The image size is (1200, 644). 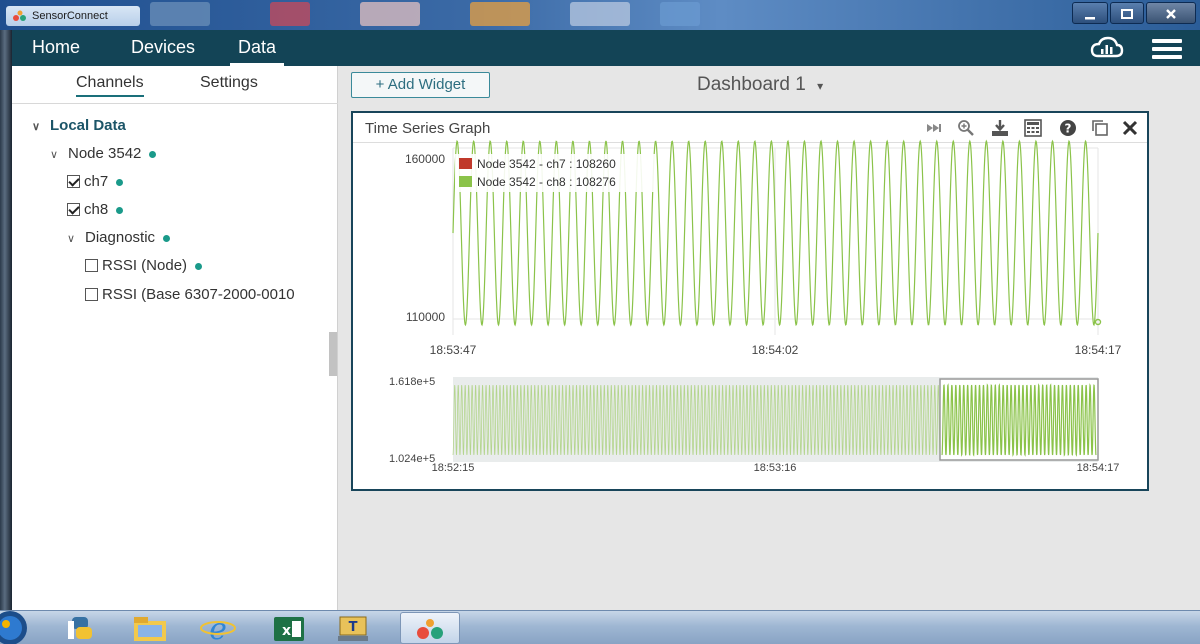 I want to click on legend-label-ch7: Node 3542 - ch7 : 108260, so click(x=546, y=164).